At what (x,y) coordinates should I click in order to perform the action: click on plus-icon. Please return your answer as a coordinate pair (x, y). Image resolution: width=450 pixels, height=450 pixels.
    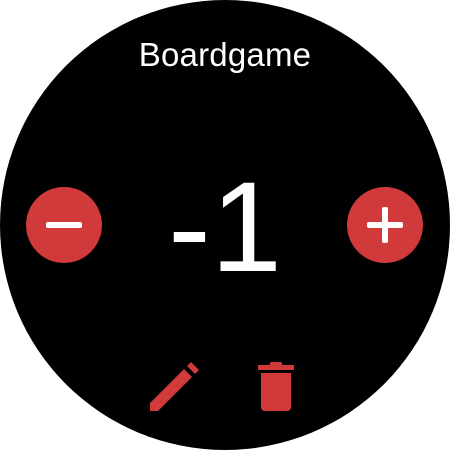
    Looking at the image, I should click on (385, 225).